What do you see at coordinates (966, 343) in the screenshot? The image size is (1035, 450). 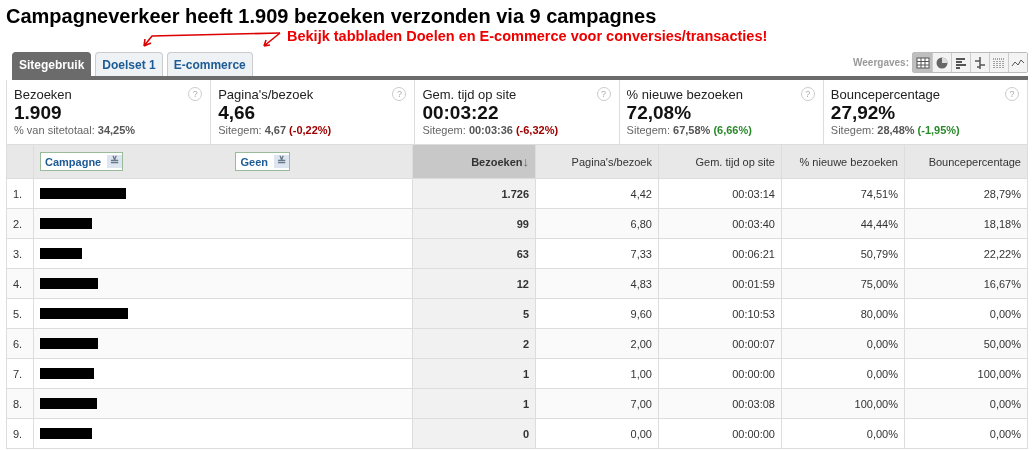 I see `table-cell: 50,00%` at bounding box center [966, 343].